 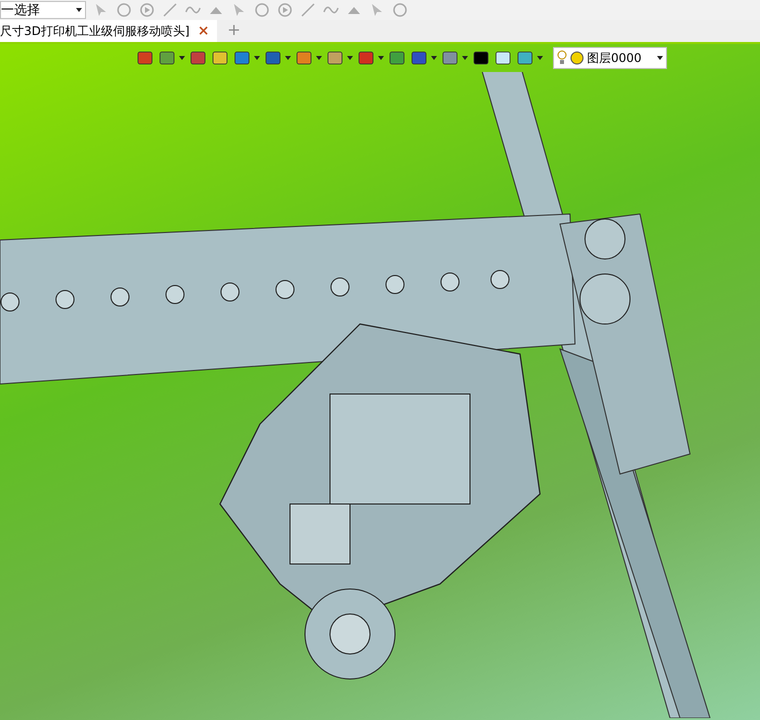 What do you see at coordinates (481, 58) in the screenshot?
I see `line-color-icon` at bounding box center [481, 58].